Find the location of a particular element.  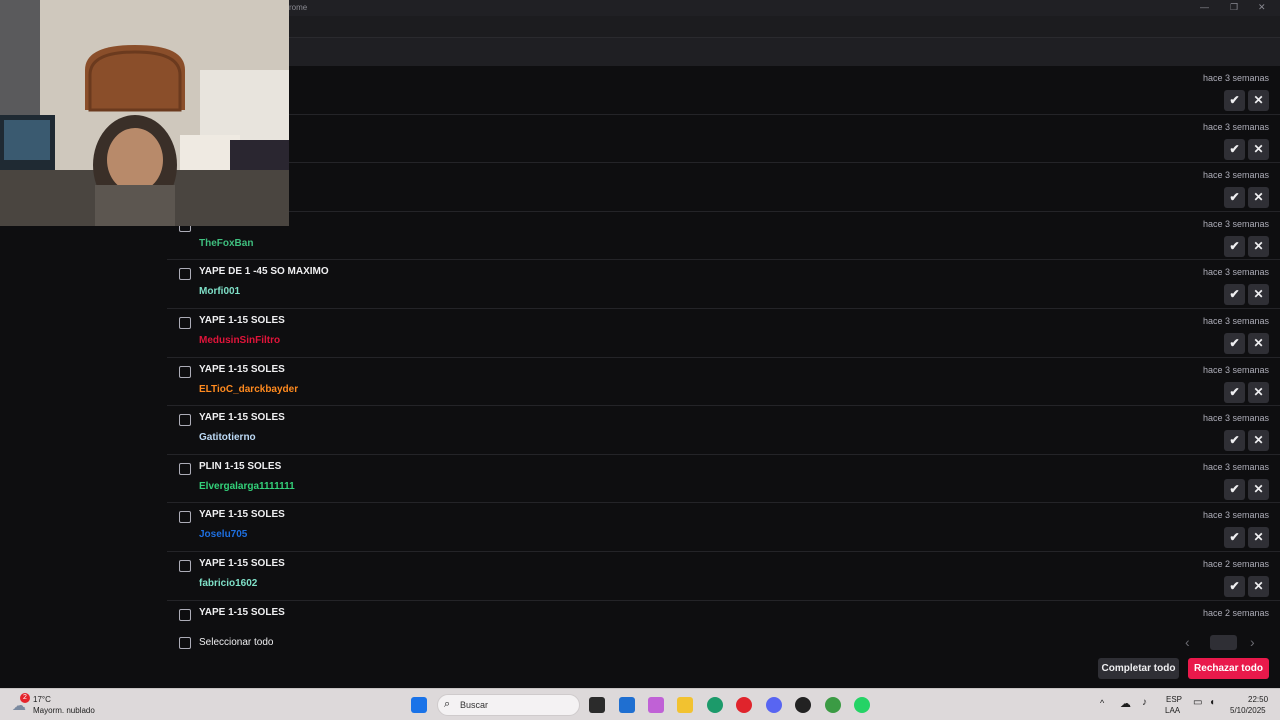

microphone-icon: ♪ is located at coordinates (1144, 702).